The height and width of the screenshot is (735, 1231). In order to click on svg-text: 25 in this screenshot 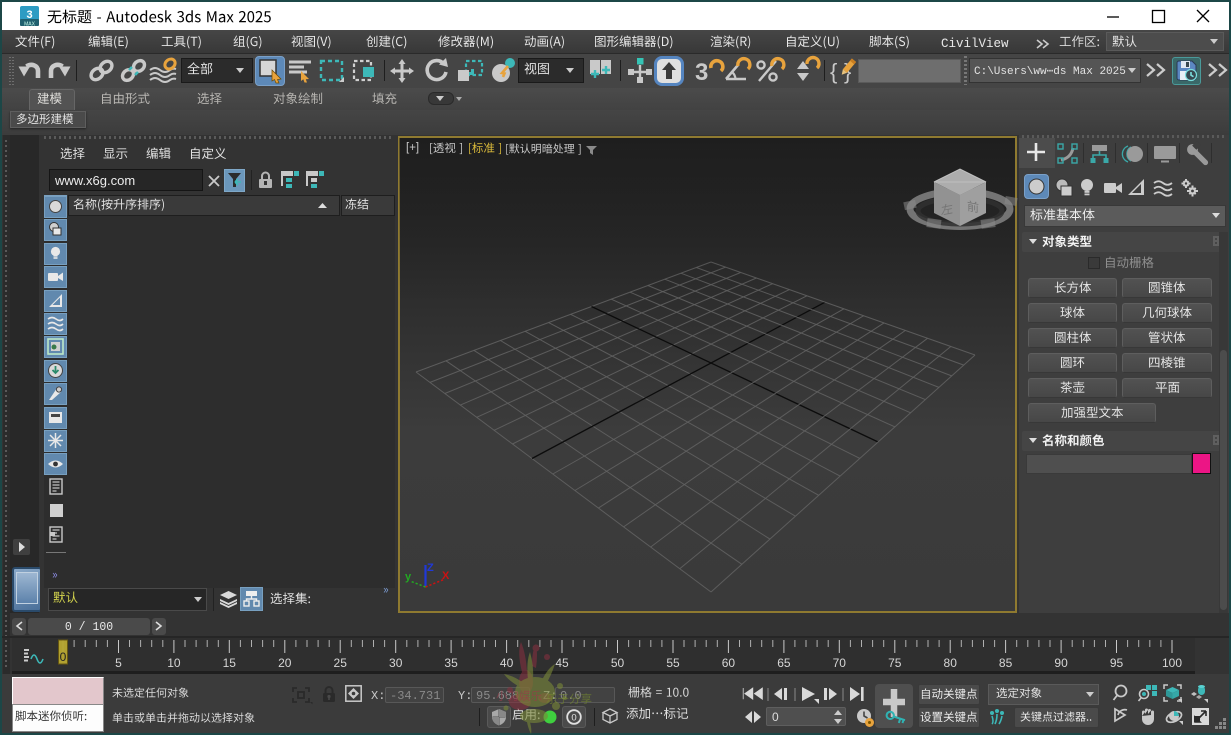, I will do `click(341, 663)`.